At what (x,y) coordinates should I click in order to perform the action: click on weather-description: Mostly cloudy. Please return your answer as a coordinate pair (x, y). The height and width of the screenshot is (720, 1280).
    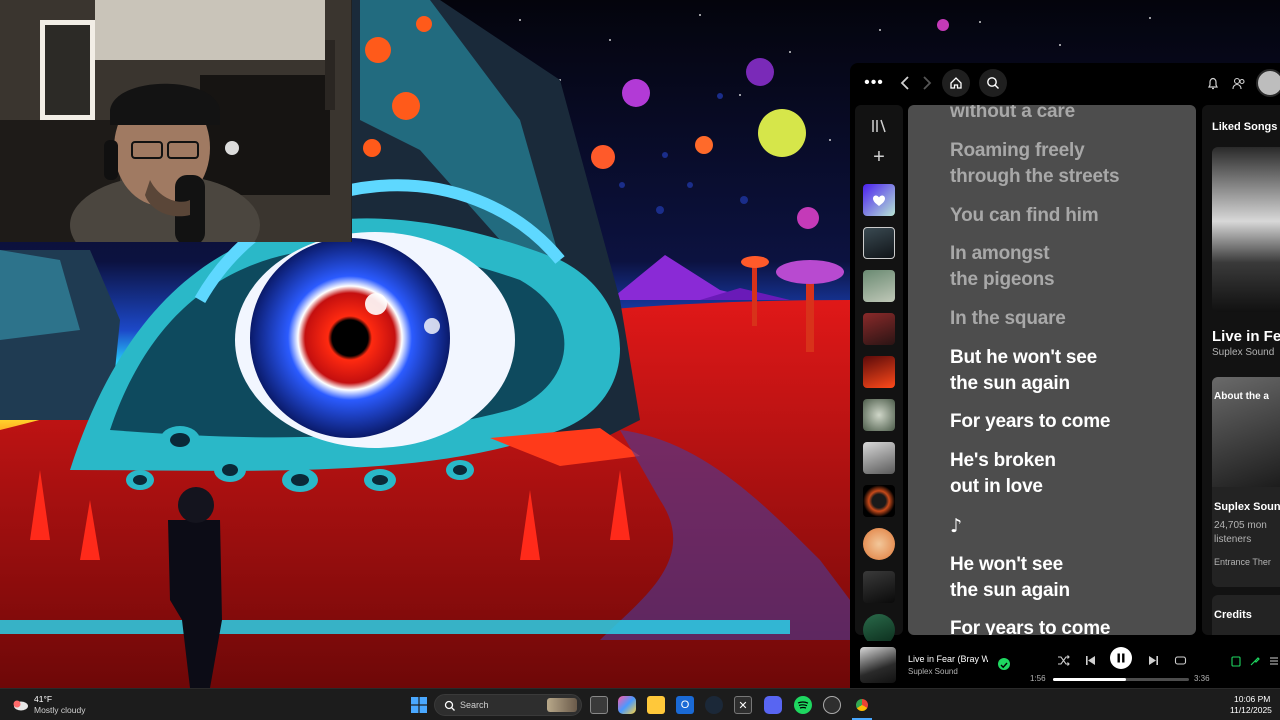
    Looking at the image, I should click on (60, 710).